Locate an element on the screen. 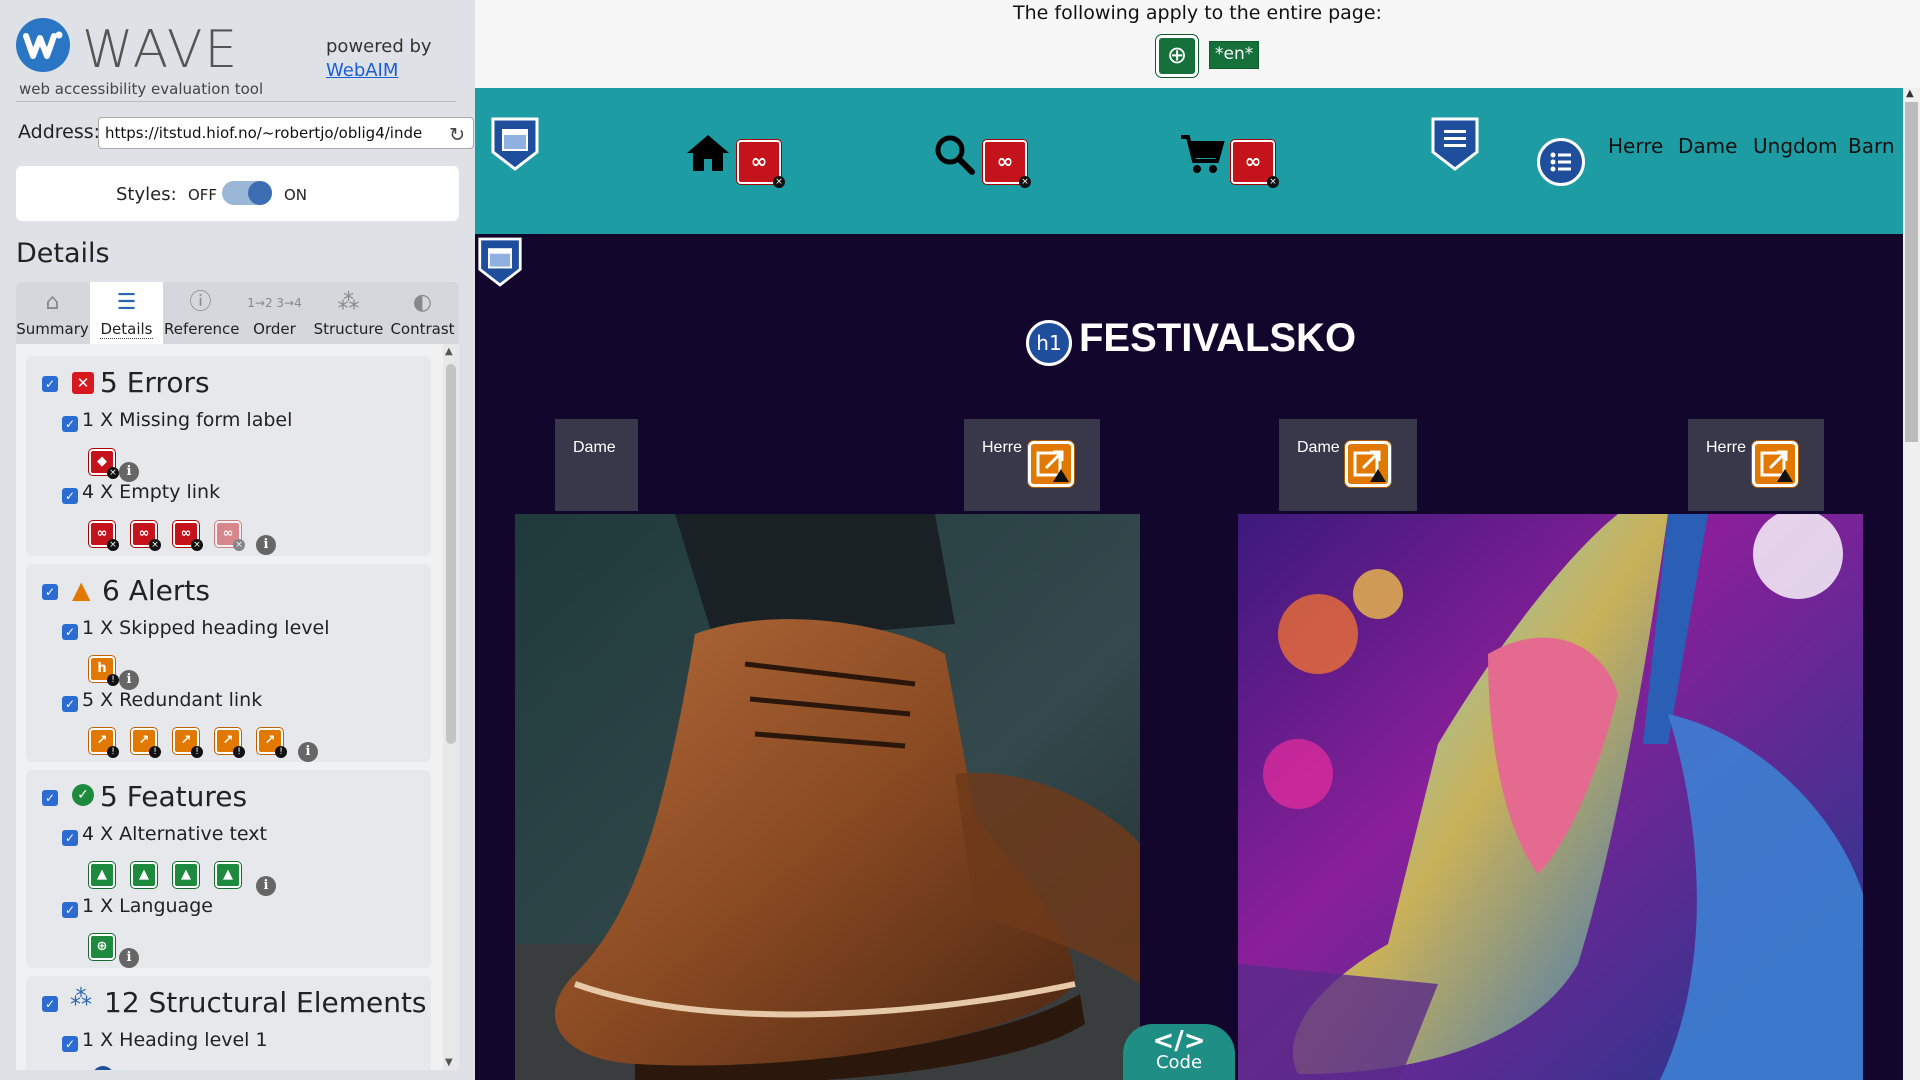 The width and height of the screenshot is (1920, 1080). structural-title: 12 Structural Elements is located at coordinates (265, 1002).